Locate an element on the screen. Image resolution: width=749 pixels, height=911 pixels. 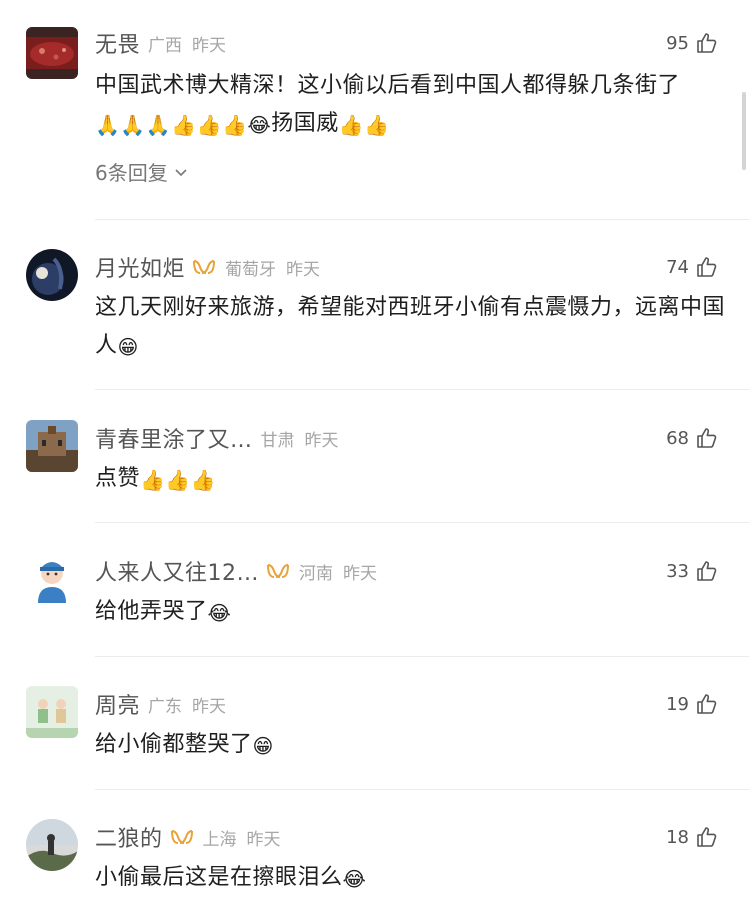
comment-header: 周亮 广东 昨天 is located at coordinates (160, 704).